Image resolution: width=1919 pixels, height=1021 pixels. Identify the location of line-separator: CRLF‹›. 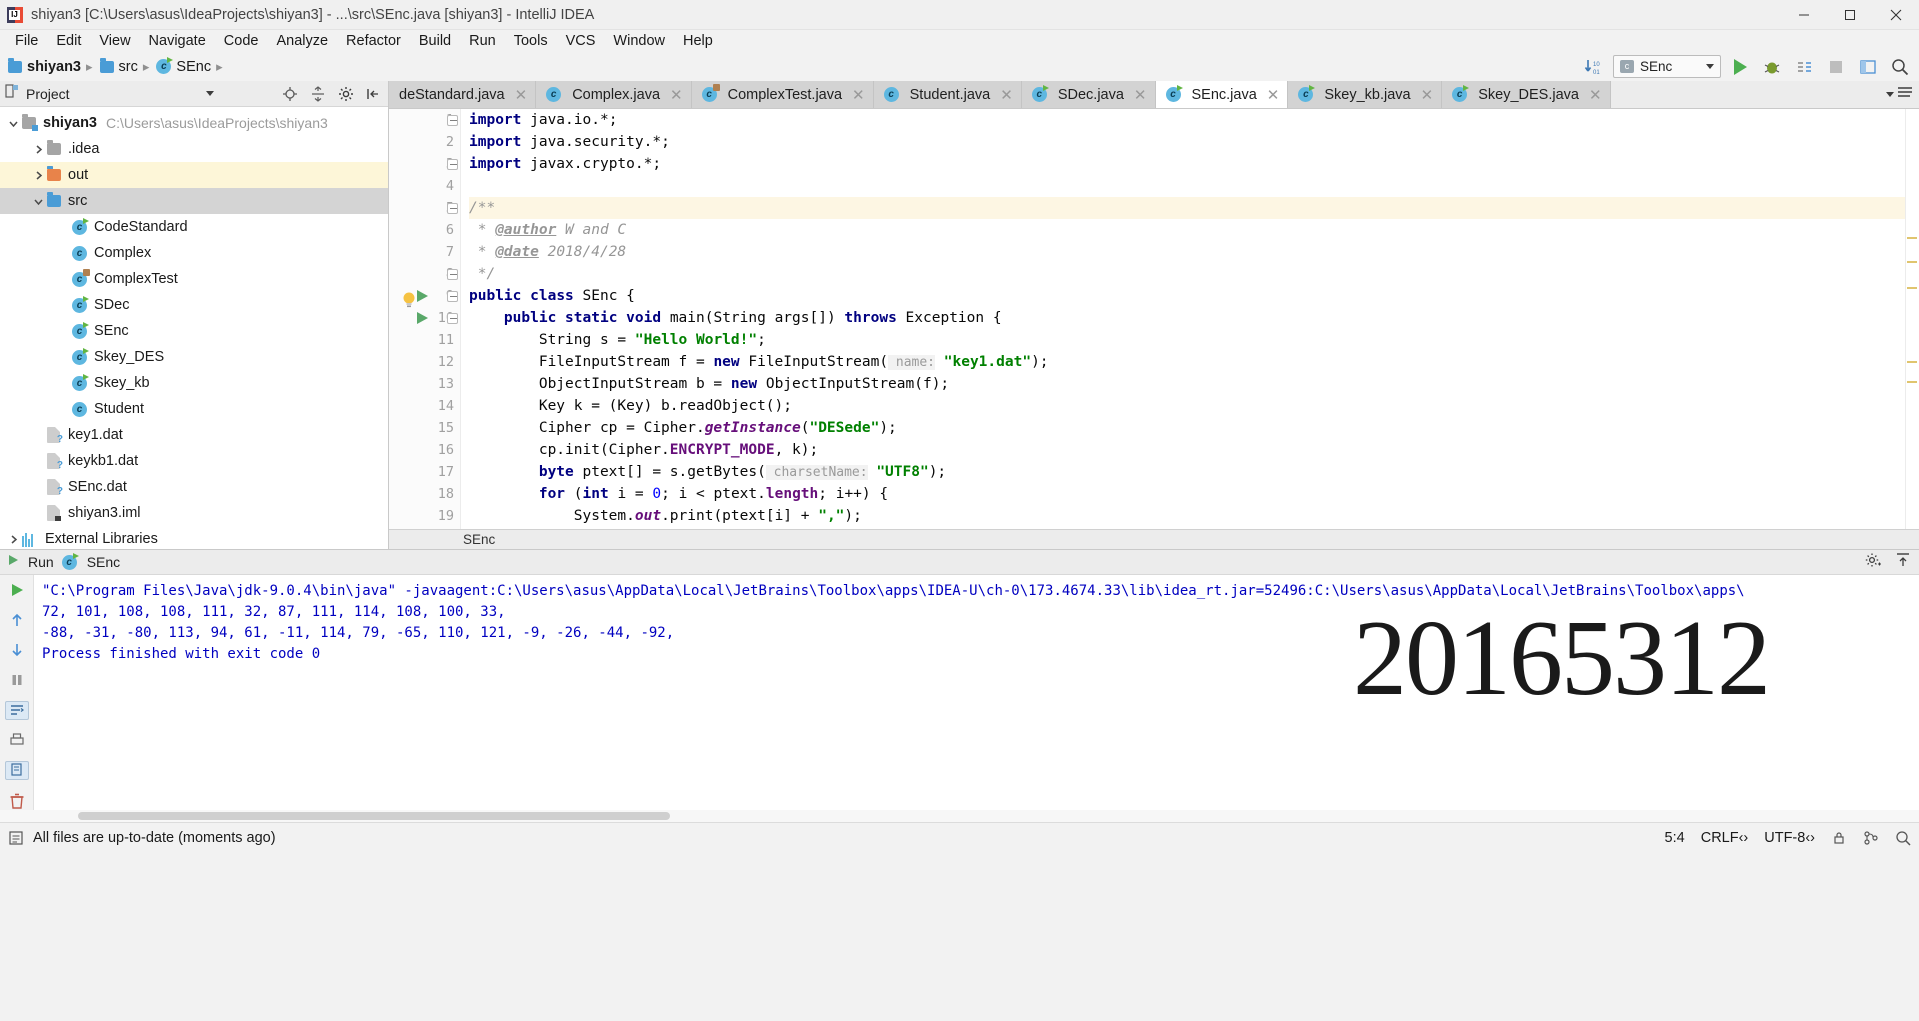
(1725, 838).